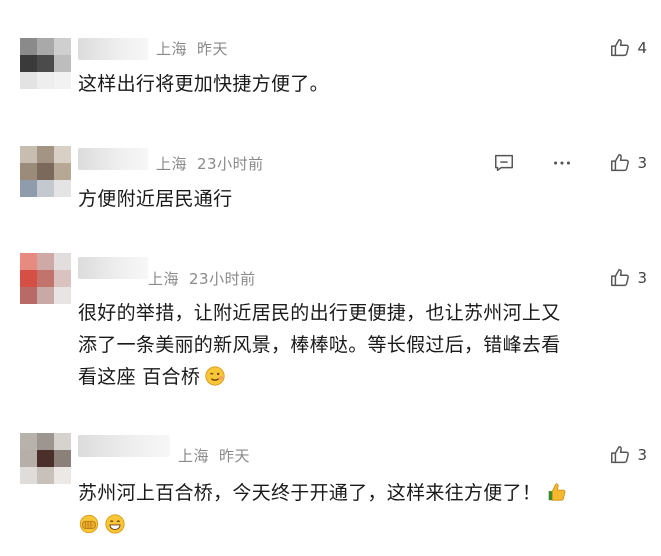  Describe the element at coordinates (363, 493) in the screenshot. I see `comment-text-line: 苏州河上百合桥，今天终于开通了，这样来往方便了！` at that location.